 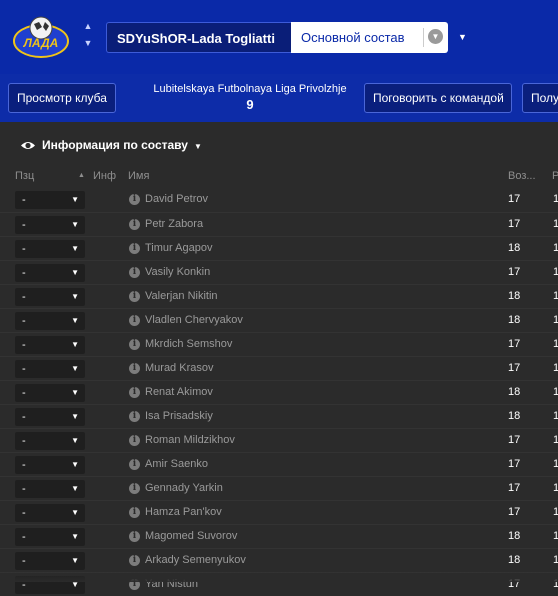 What do you see at coordinates (179, 368) in the screenshot?
I see `player-name: Murad Krasov` at bounding box center [179, 368].